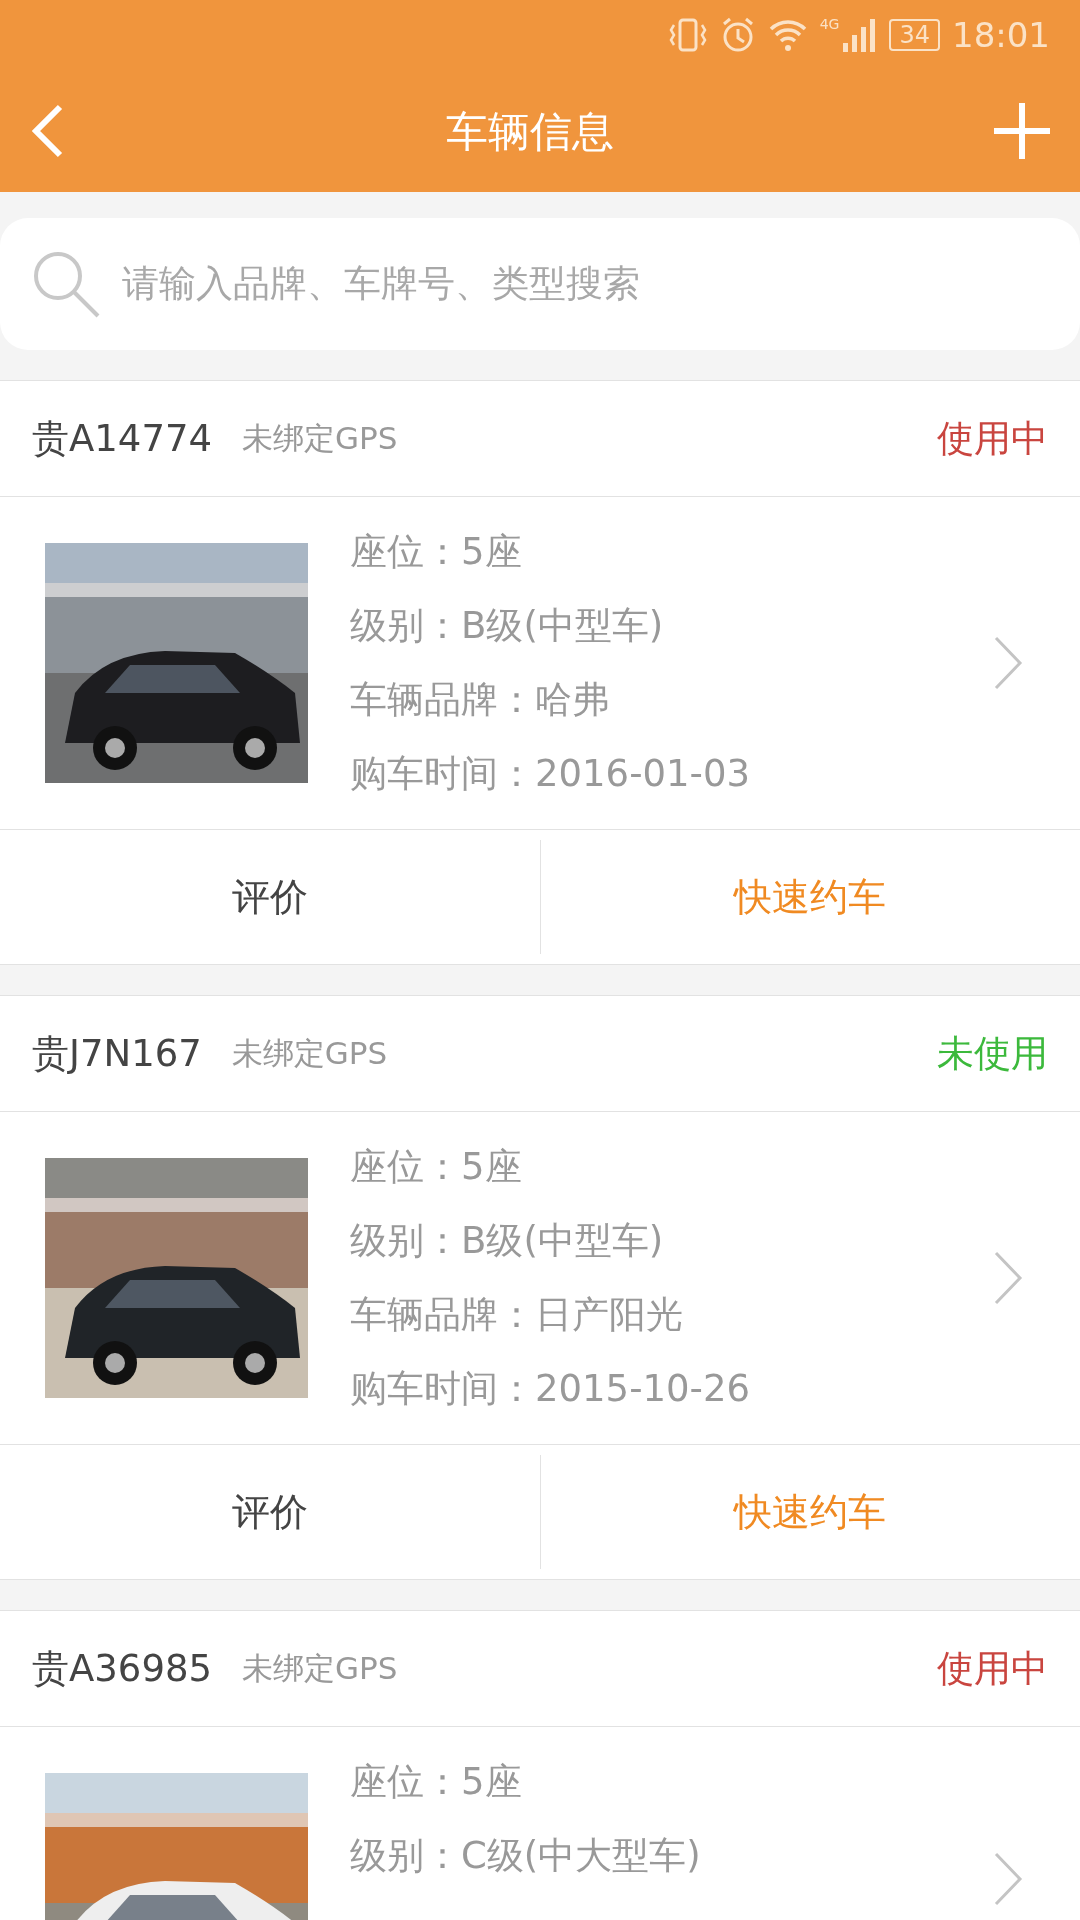  Describe the element at coordinates (122, 1668) in the screenshot. I see `plate-number: 贵A36985` at that location.